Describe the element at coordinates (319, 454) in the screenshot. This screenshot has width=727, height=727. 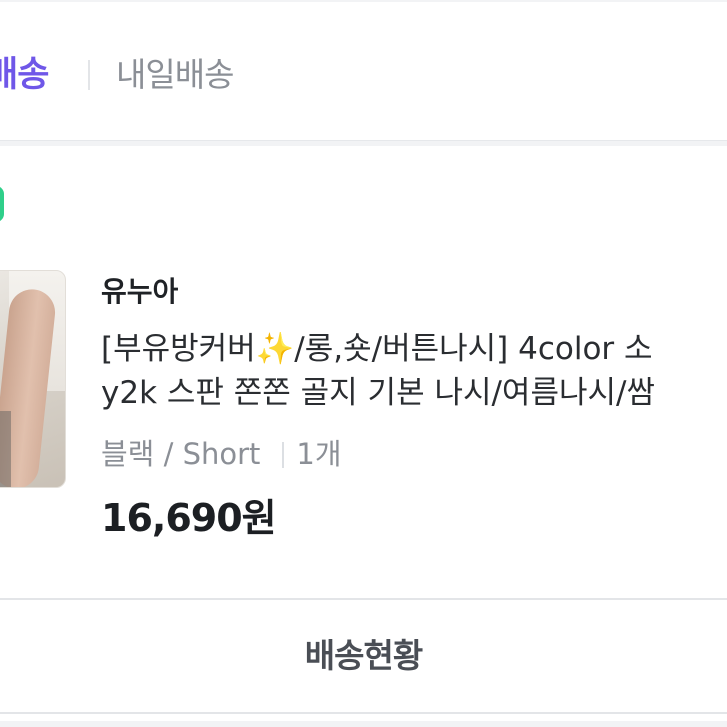
I see `quantity-text: 1개` at that location.